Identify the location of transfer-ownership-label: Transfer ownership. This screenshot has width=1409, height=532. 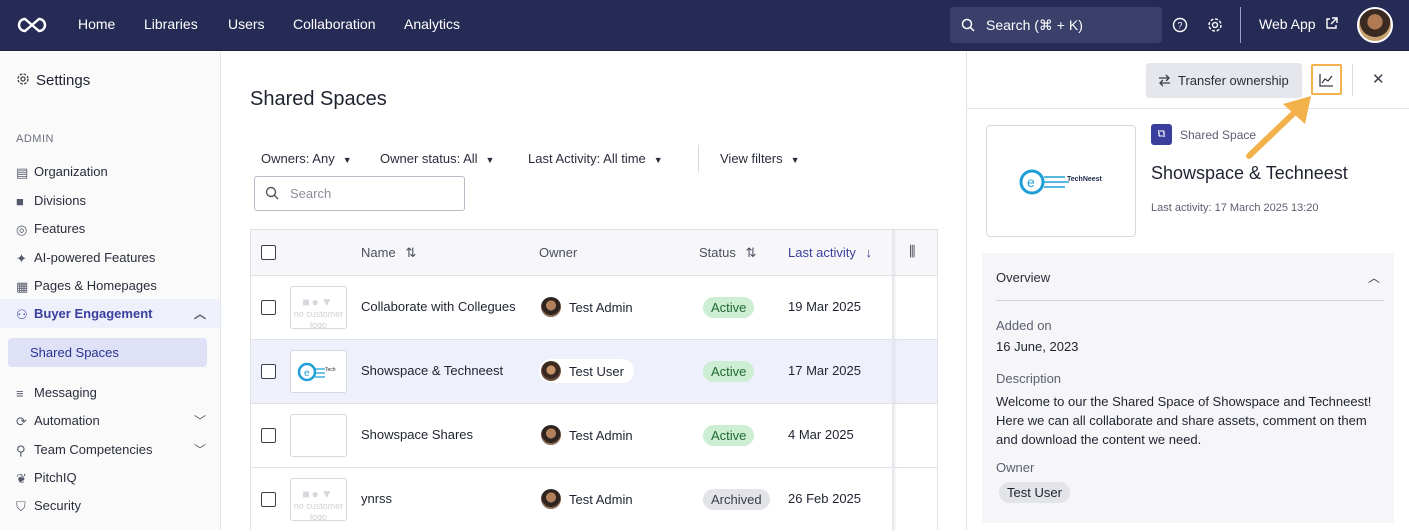
(1233, 80).